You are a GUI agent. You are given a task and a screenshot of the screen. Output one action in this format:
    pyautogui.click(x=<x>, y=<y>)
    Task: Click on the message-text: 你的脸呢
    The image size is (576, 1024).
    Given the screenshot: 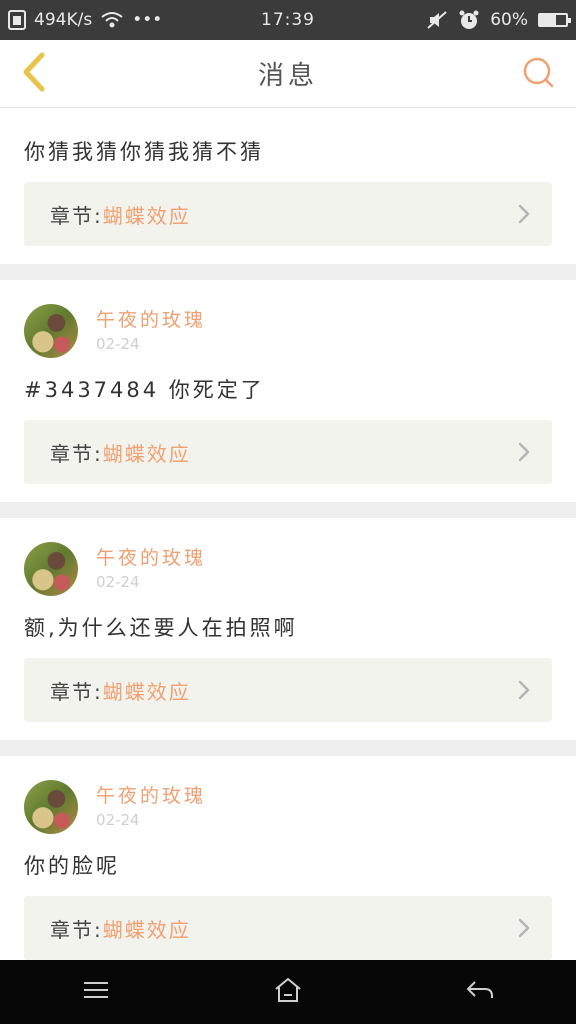 What is the action you would take?
    pyautogui.click(x=72, y=866)
    